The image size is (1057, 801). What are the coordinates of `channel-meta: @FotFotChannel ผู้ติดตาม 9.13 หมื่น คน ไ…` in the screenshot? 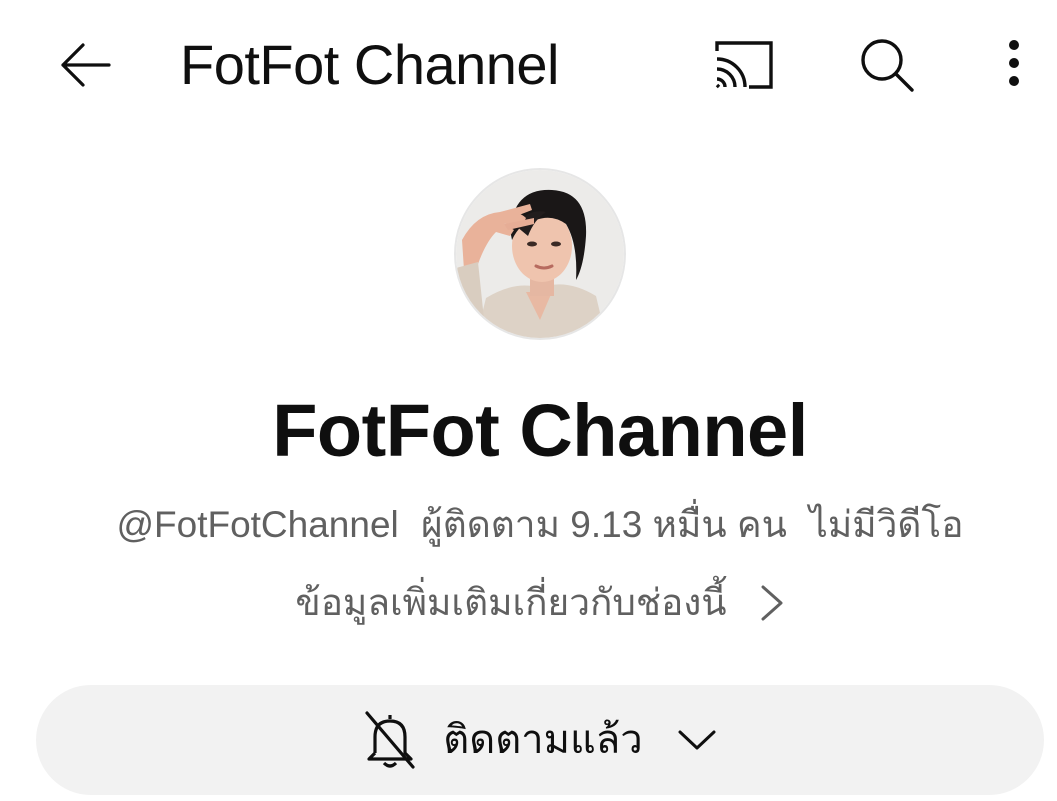 It's located at (528, 525).